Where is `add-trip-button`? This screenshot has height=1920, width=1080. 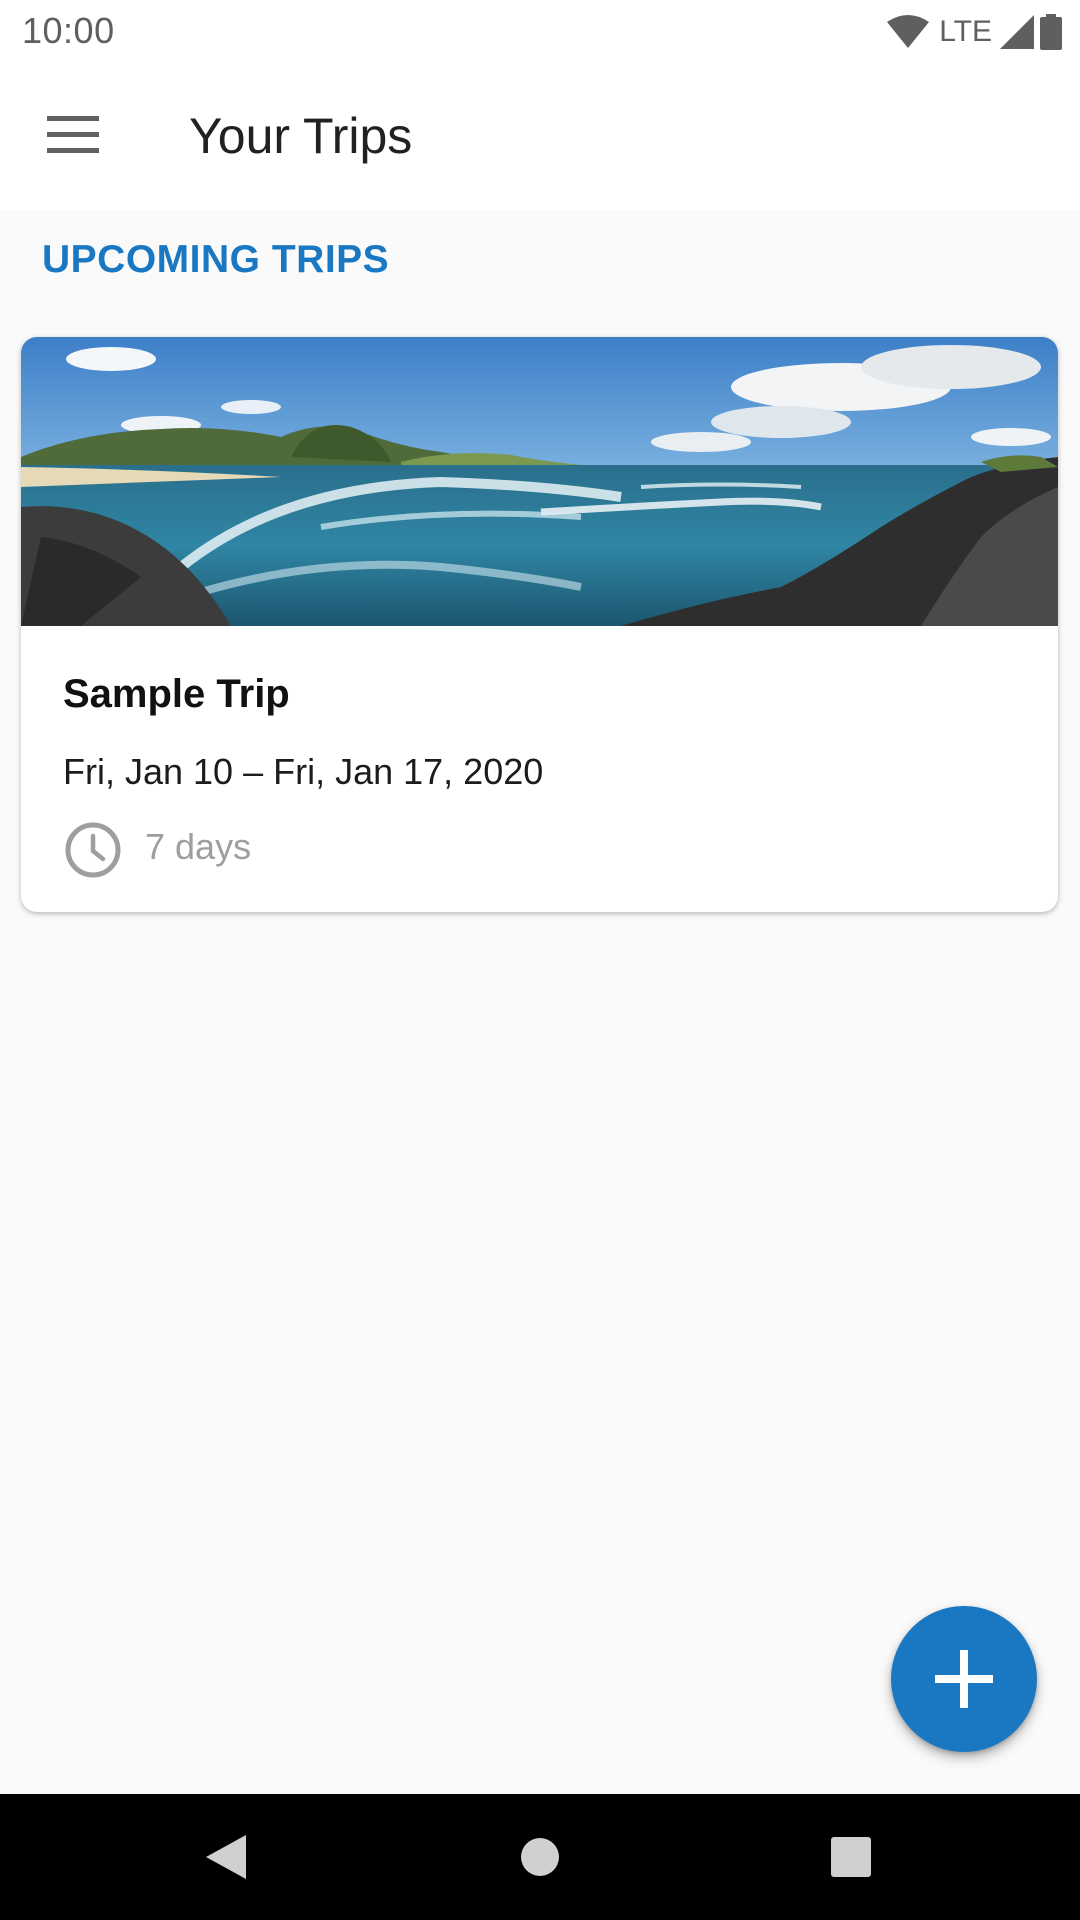
add-trip-button is located at coordinates (964, 1679).